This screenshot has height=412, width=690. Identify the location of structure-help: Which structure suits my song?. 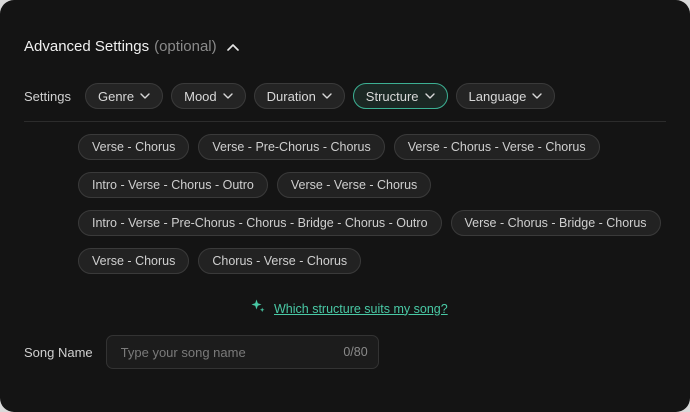
(349, 308).